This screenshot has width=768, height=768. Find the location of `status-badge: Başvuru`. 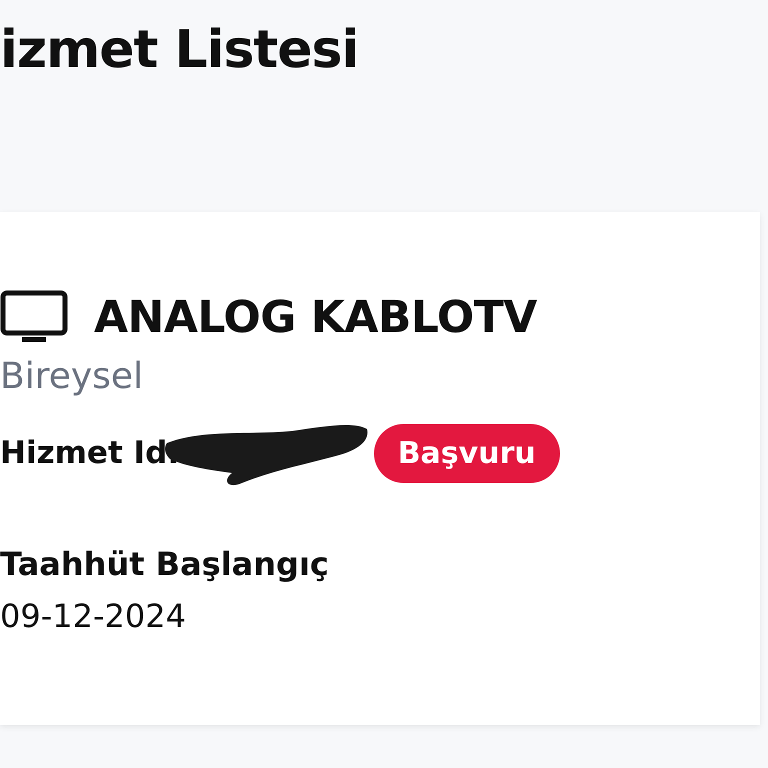

status-badge: Başvuru is located at coordinates (467, 453).